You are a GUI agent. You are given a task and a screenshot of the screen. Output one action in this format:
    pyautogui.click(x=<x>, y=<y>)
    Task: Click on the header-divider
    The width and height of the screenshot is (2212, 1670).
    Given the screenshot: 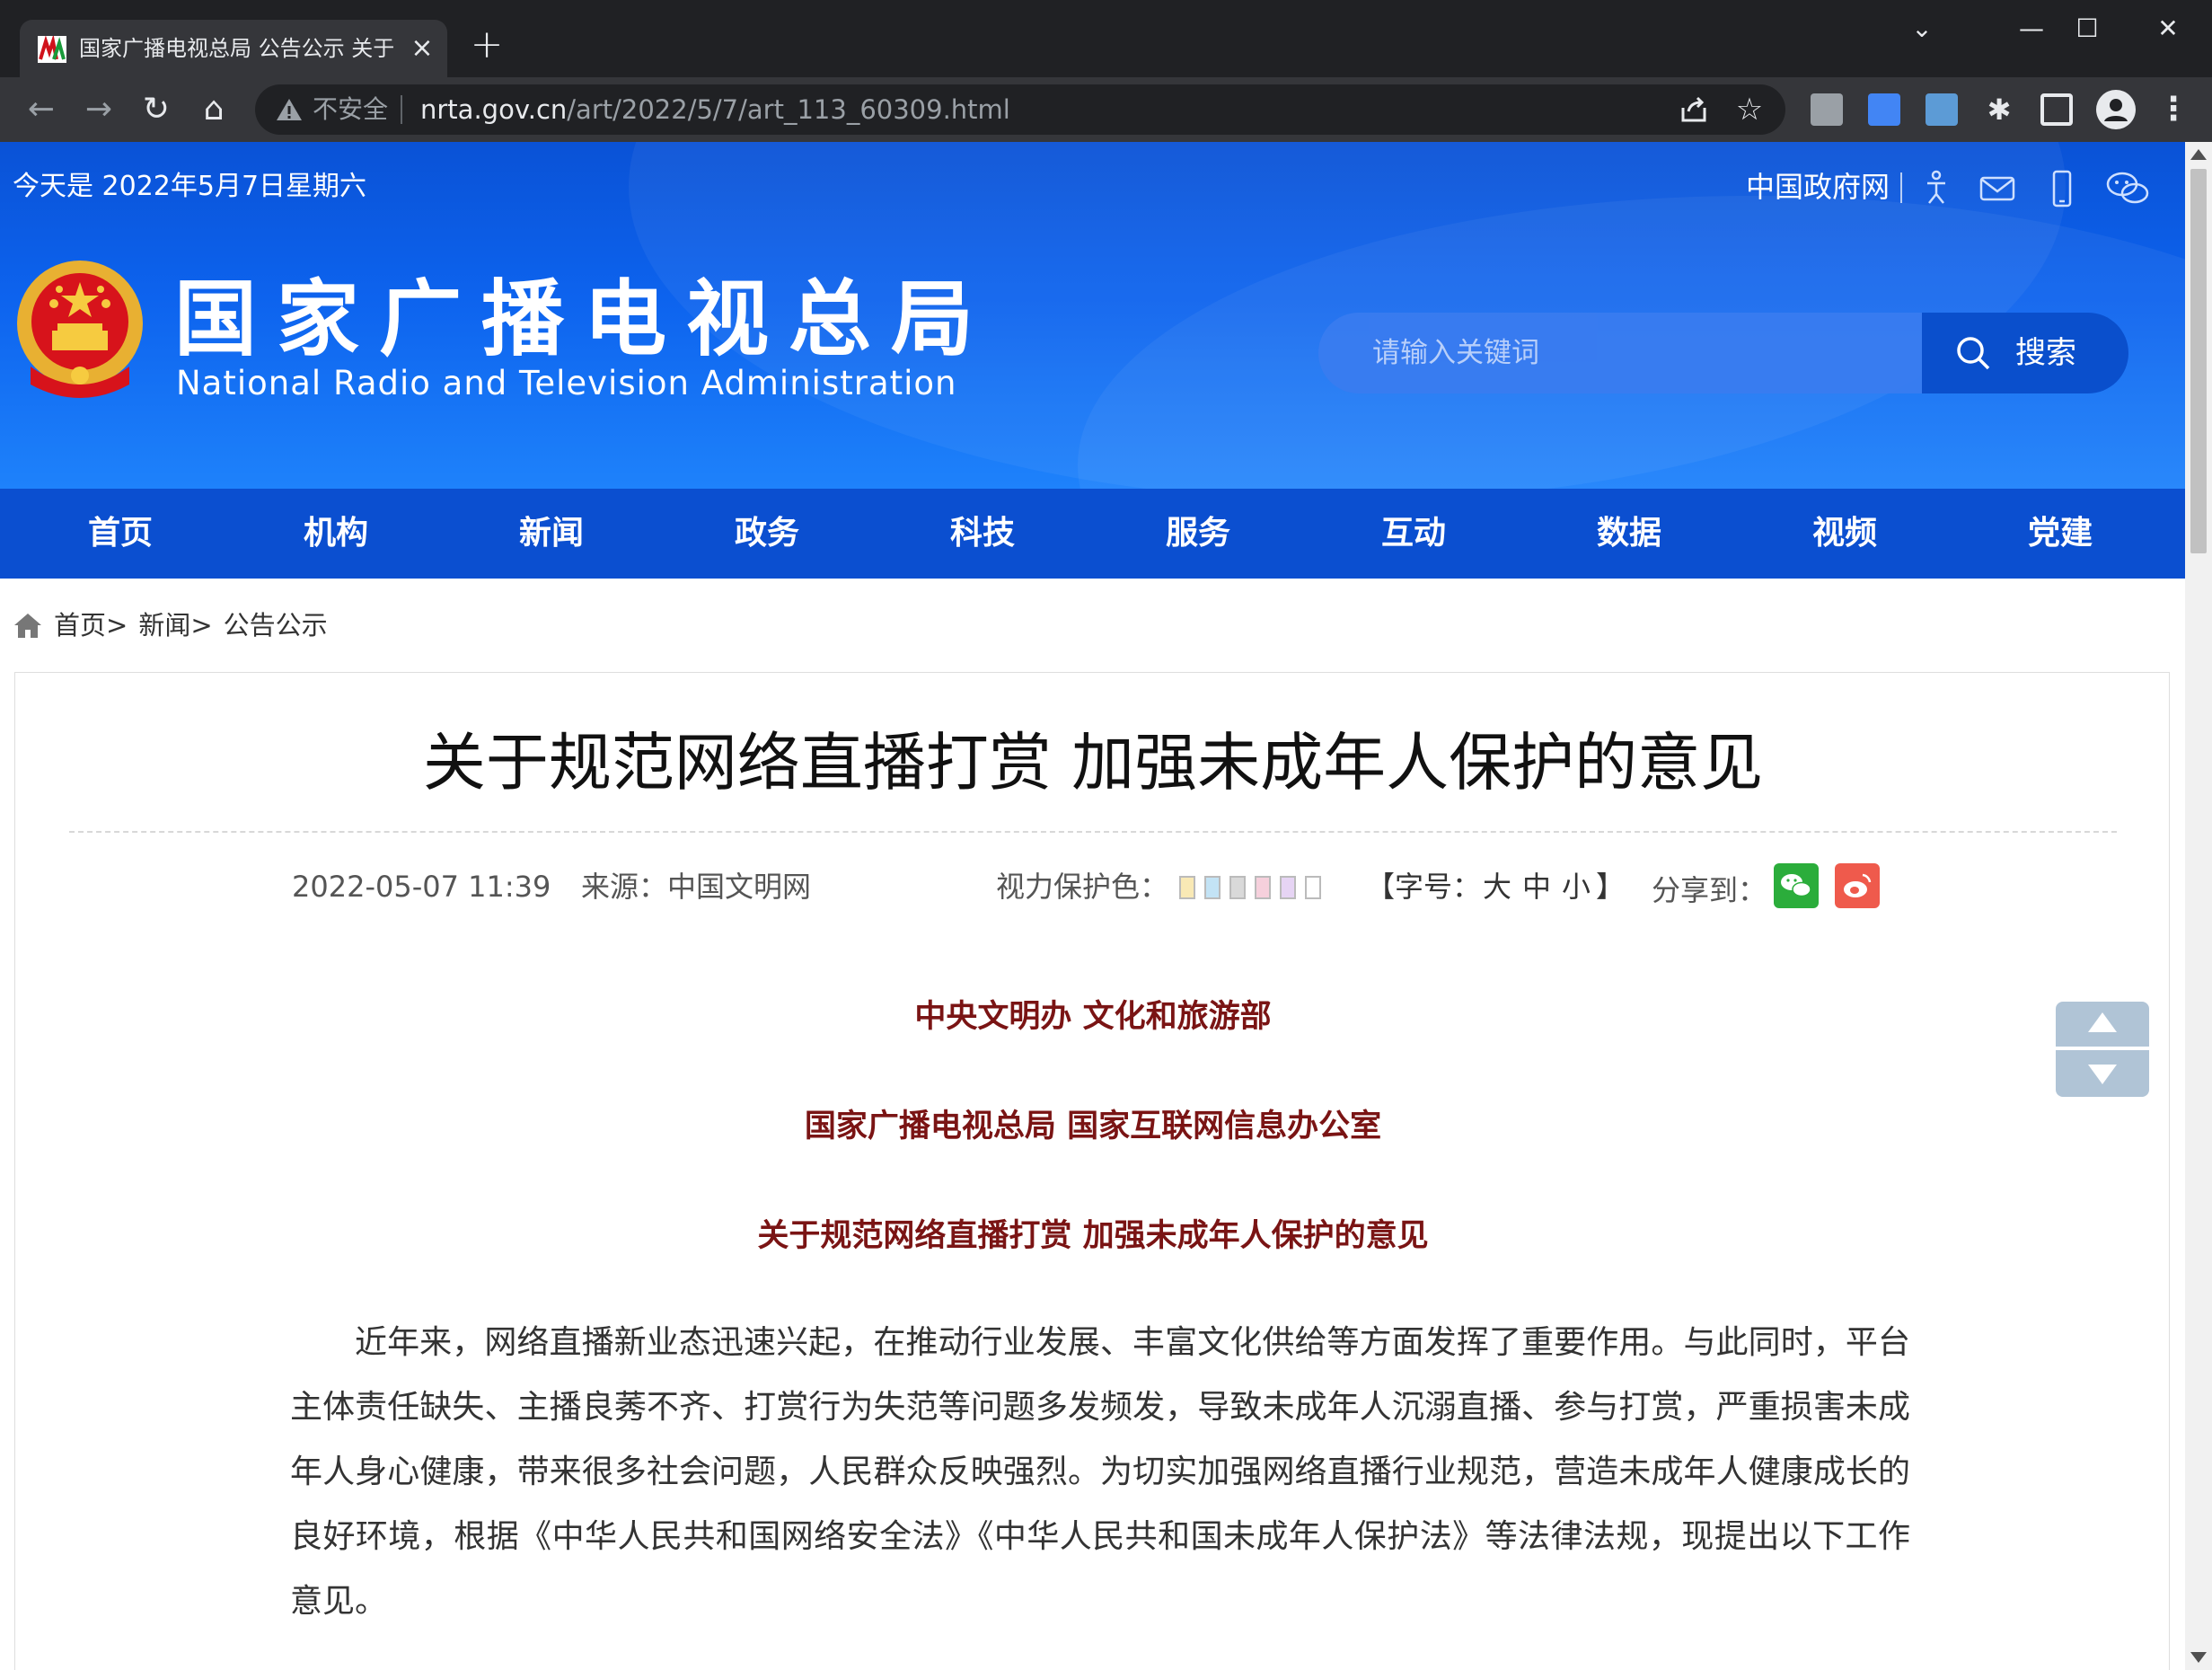 What is the action you would take?
    pyautogui.click(x=1901, y=187)
    